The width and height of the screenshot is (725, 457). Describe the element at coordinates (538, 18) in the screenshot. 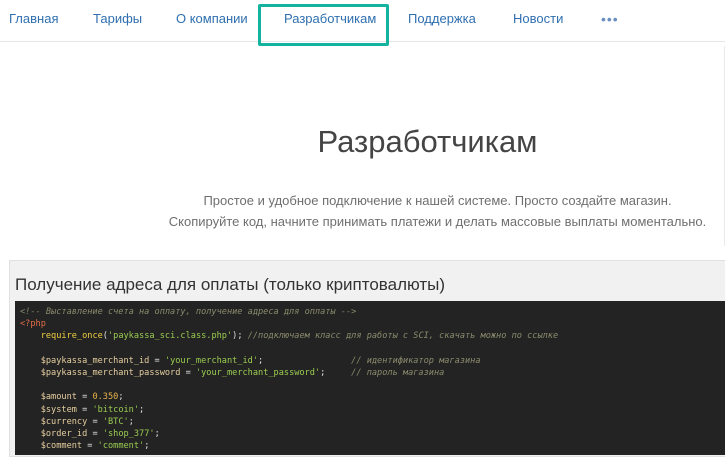

I see `nav-news: Новости` at that location.